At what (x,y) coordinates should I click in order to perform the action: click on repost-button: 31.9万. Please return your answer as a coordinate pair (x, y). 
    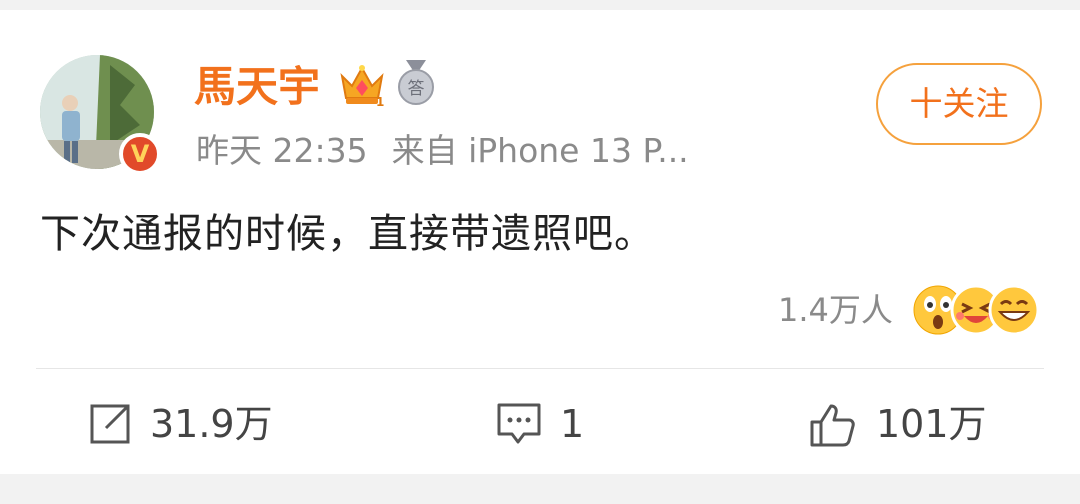
    Looking at the image, I should click on (188, 424).